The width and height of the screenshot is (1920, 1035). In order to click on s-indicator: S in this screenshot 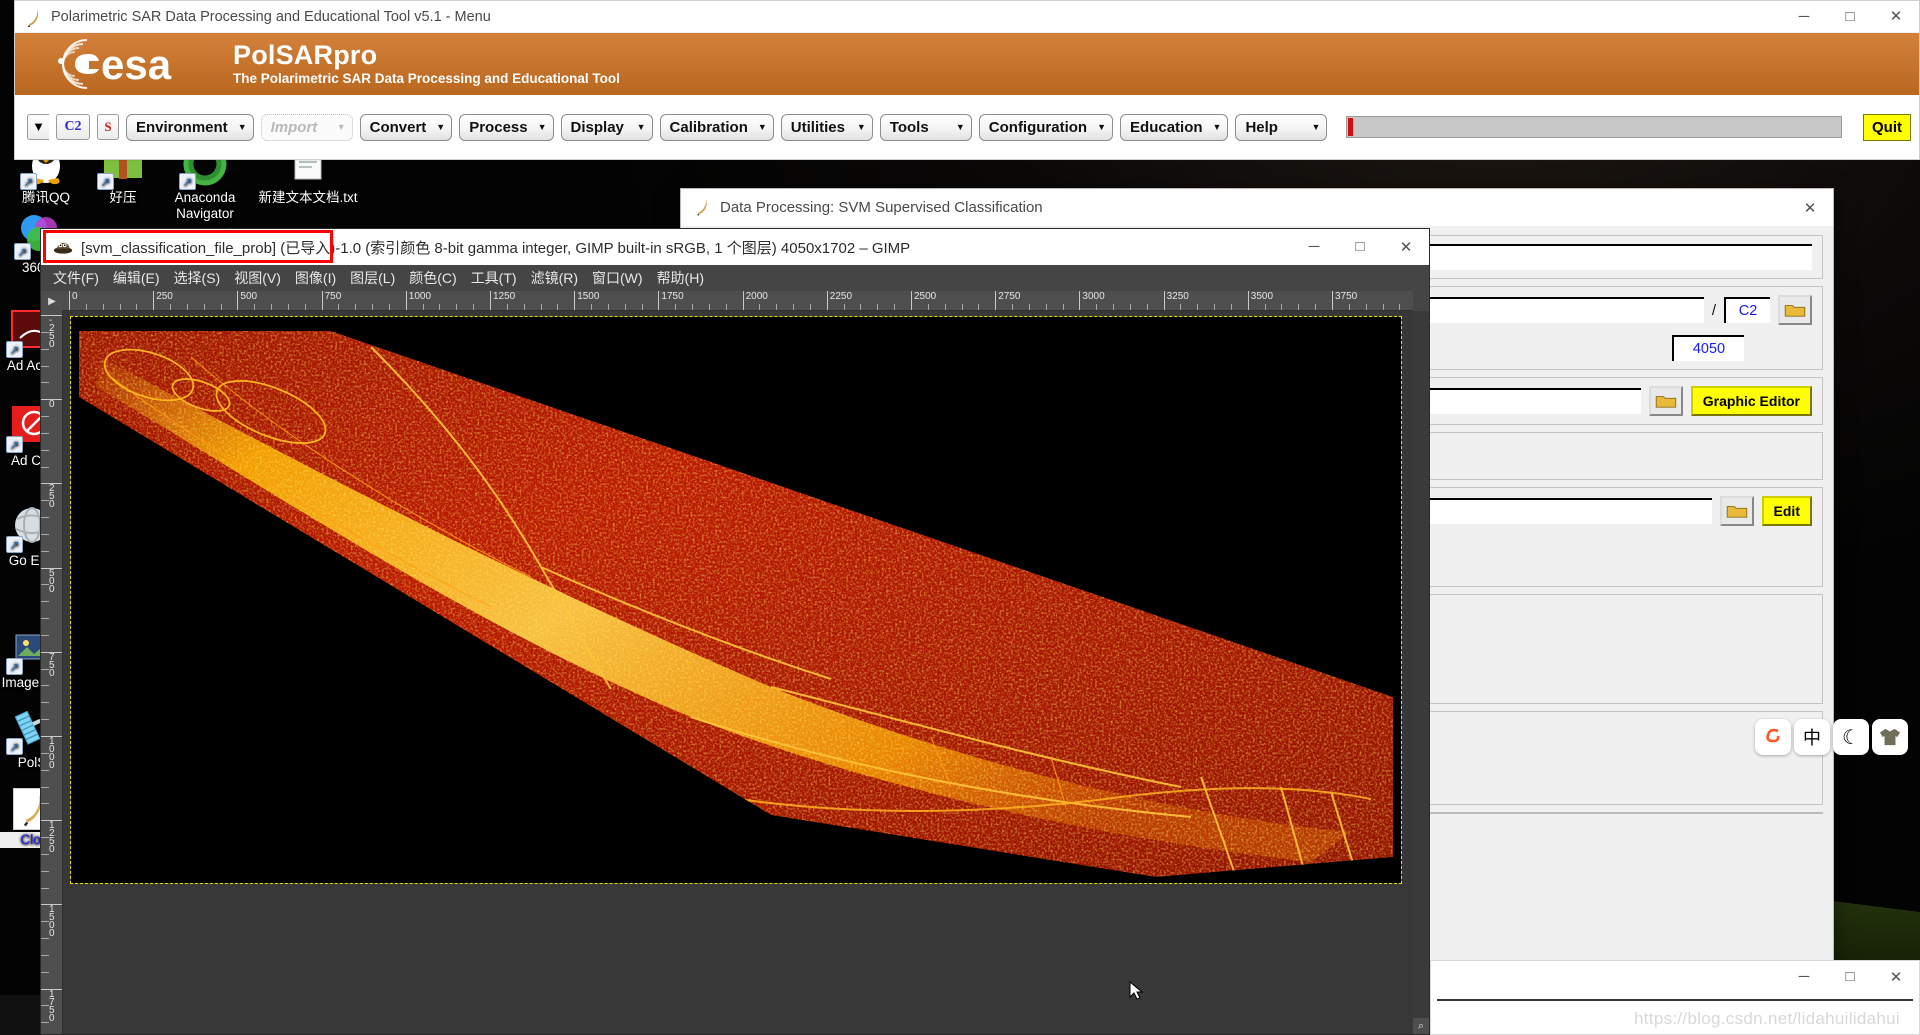, I will do `click(108, 127)`.